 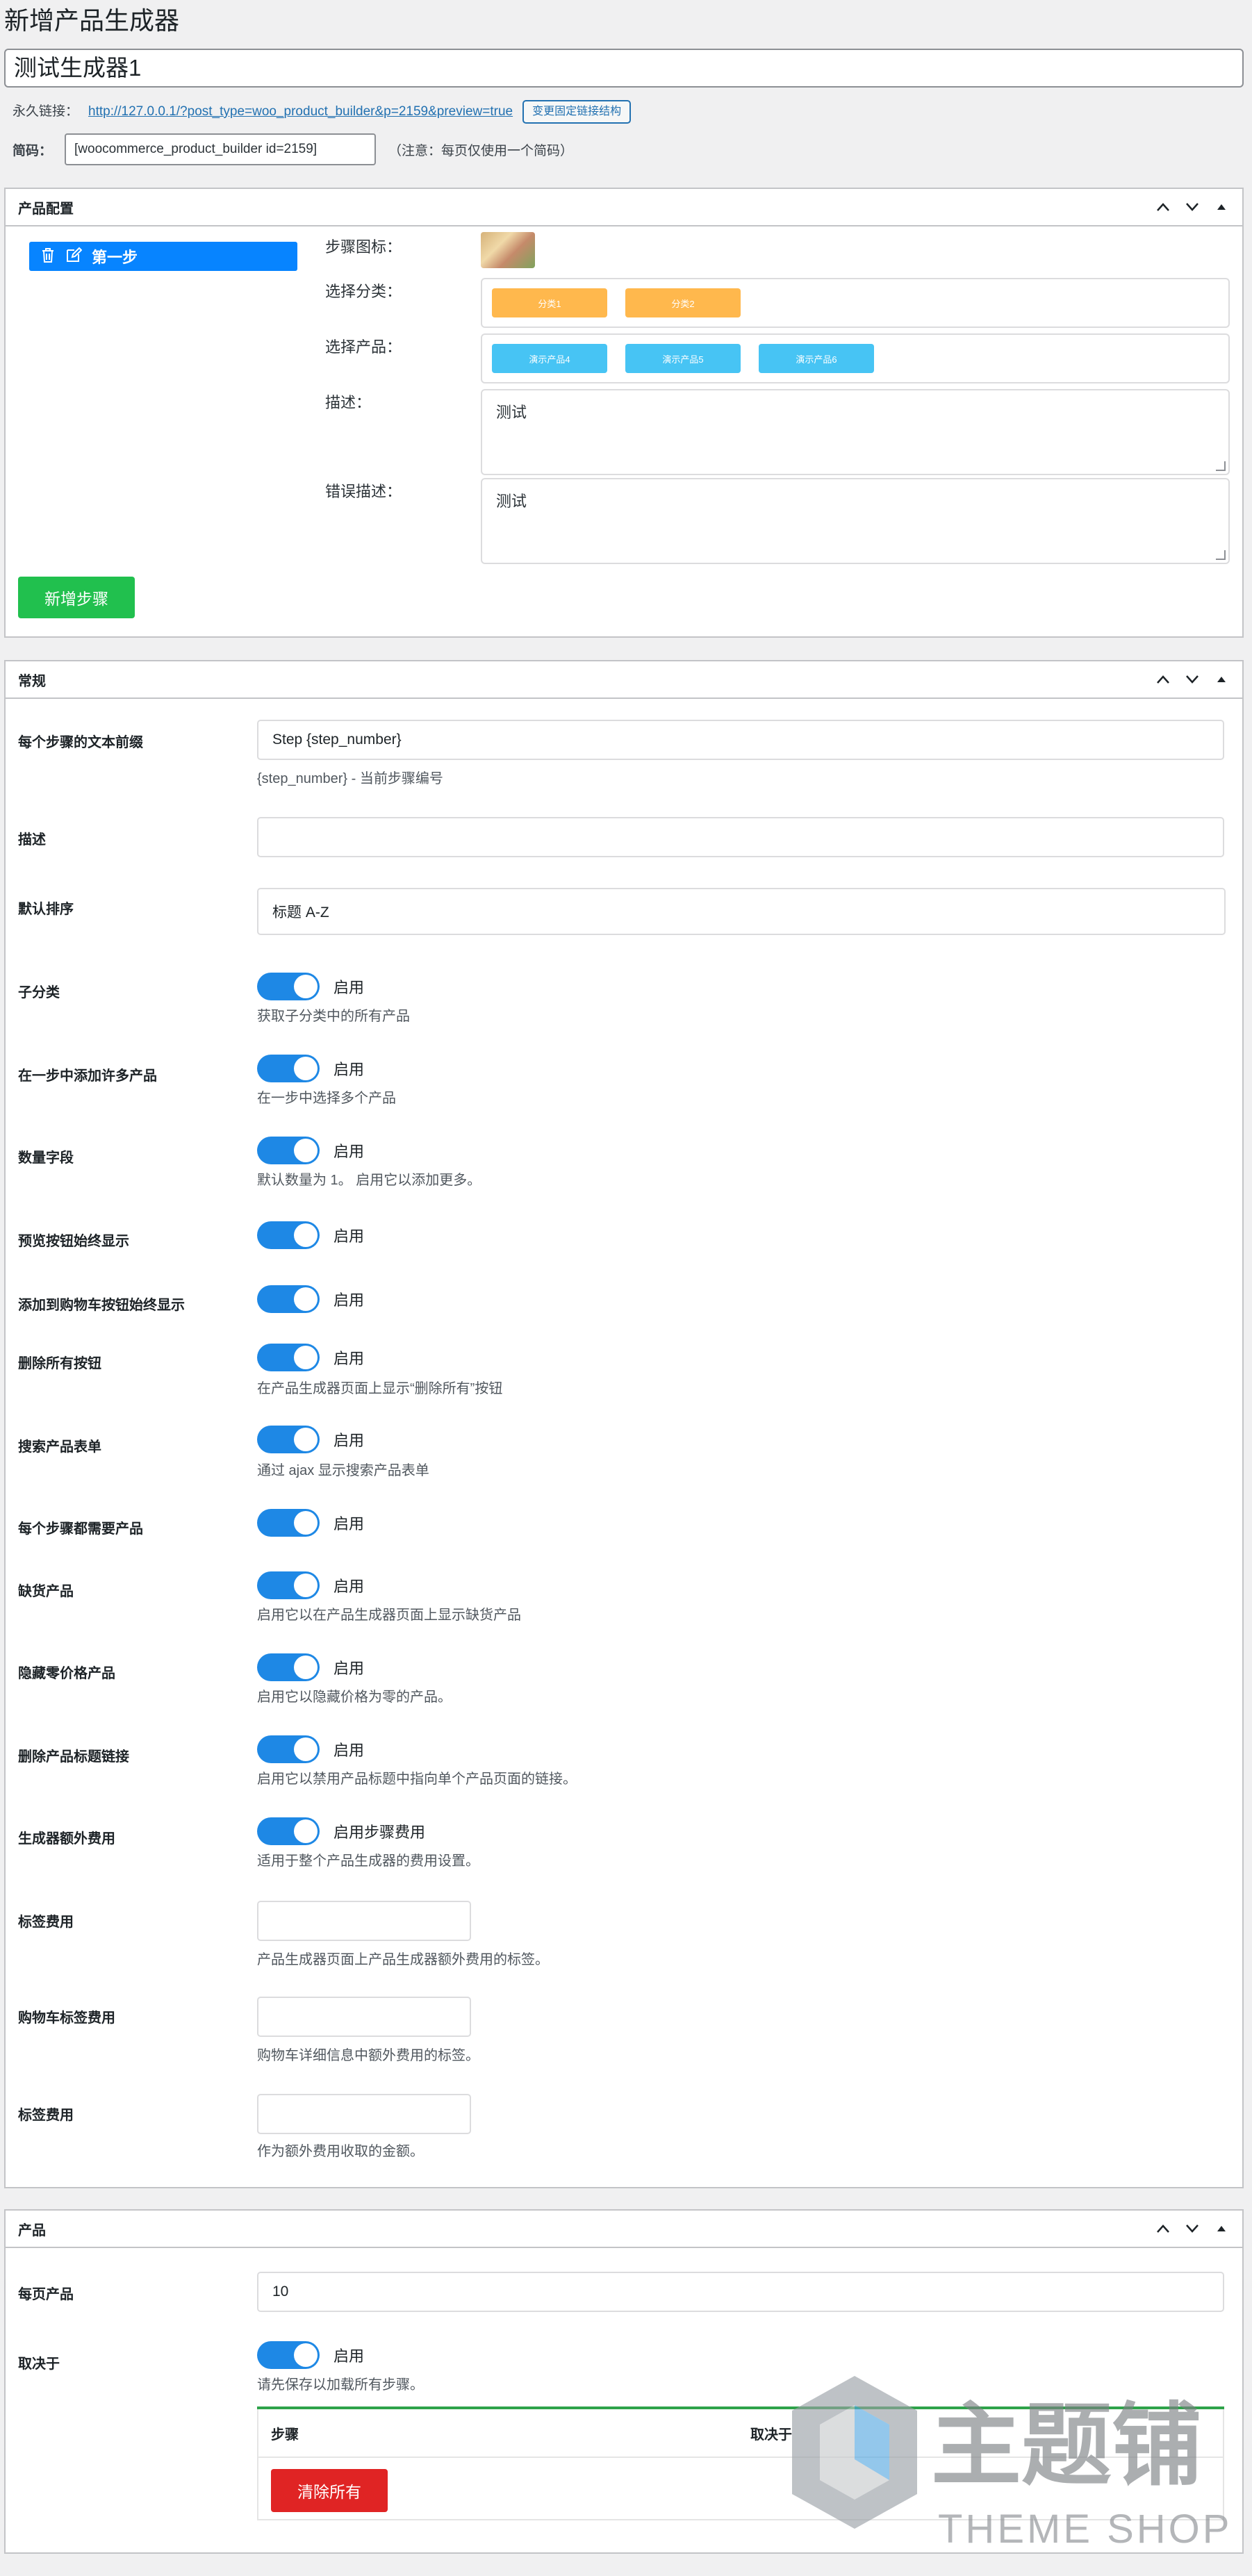 I want to click on error-description-textarea: 测试, so click(x=856, y=521).